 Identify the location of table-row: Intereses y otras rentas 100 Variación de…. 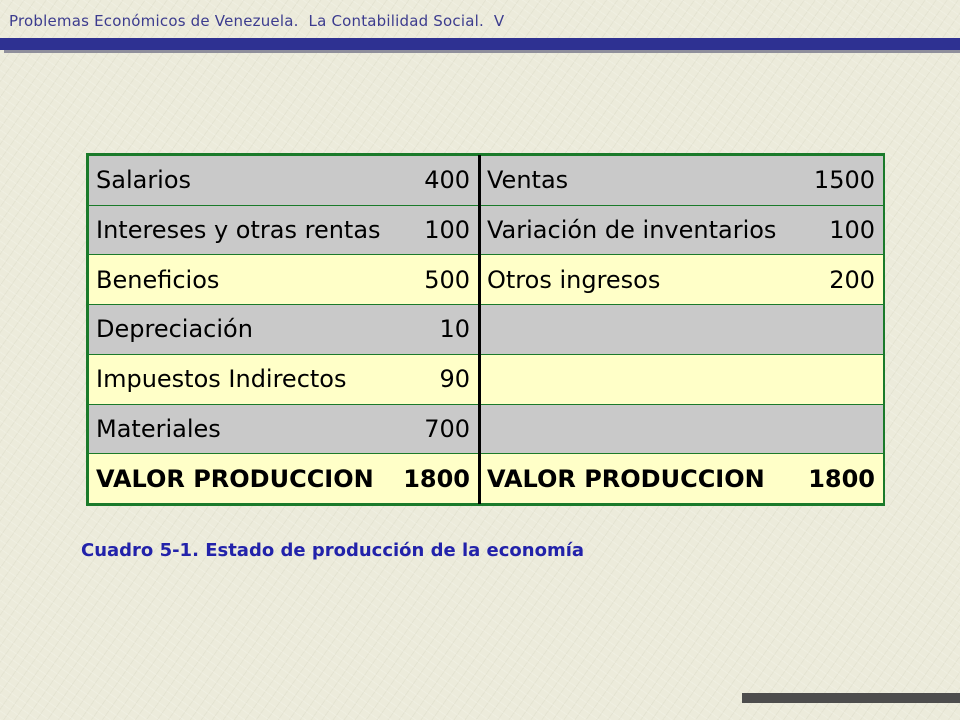
(486, 230).